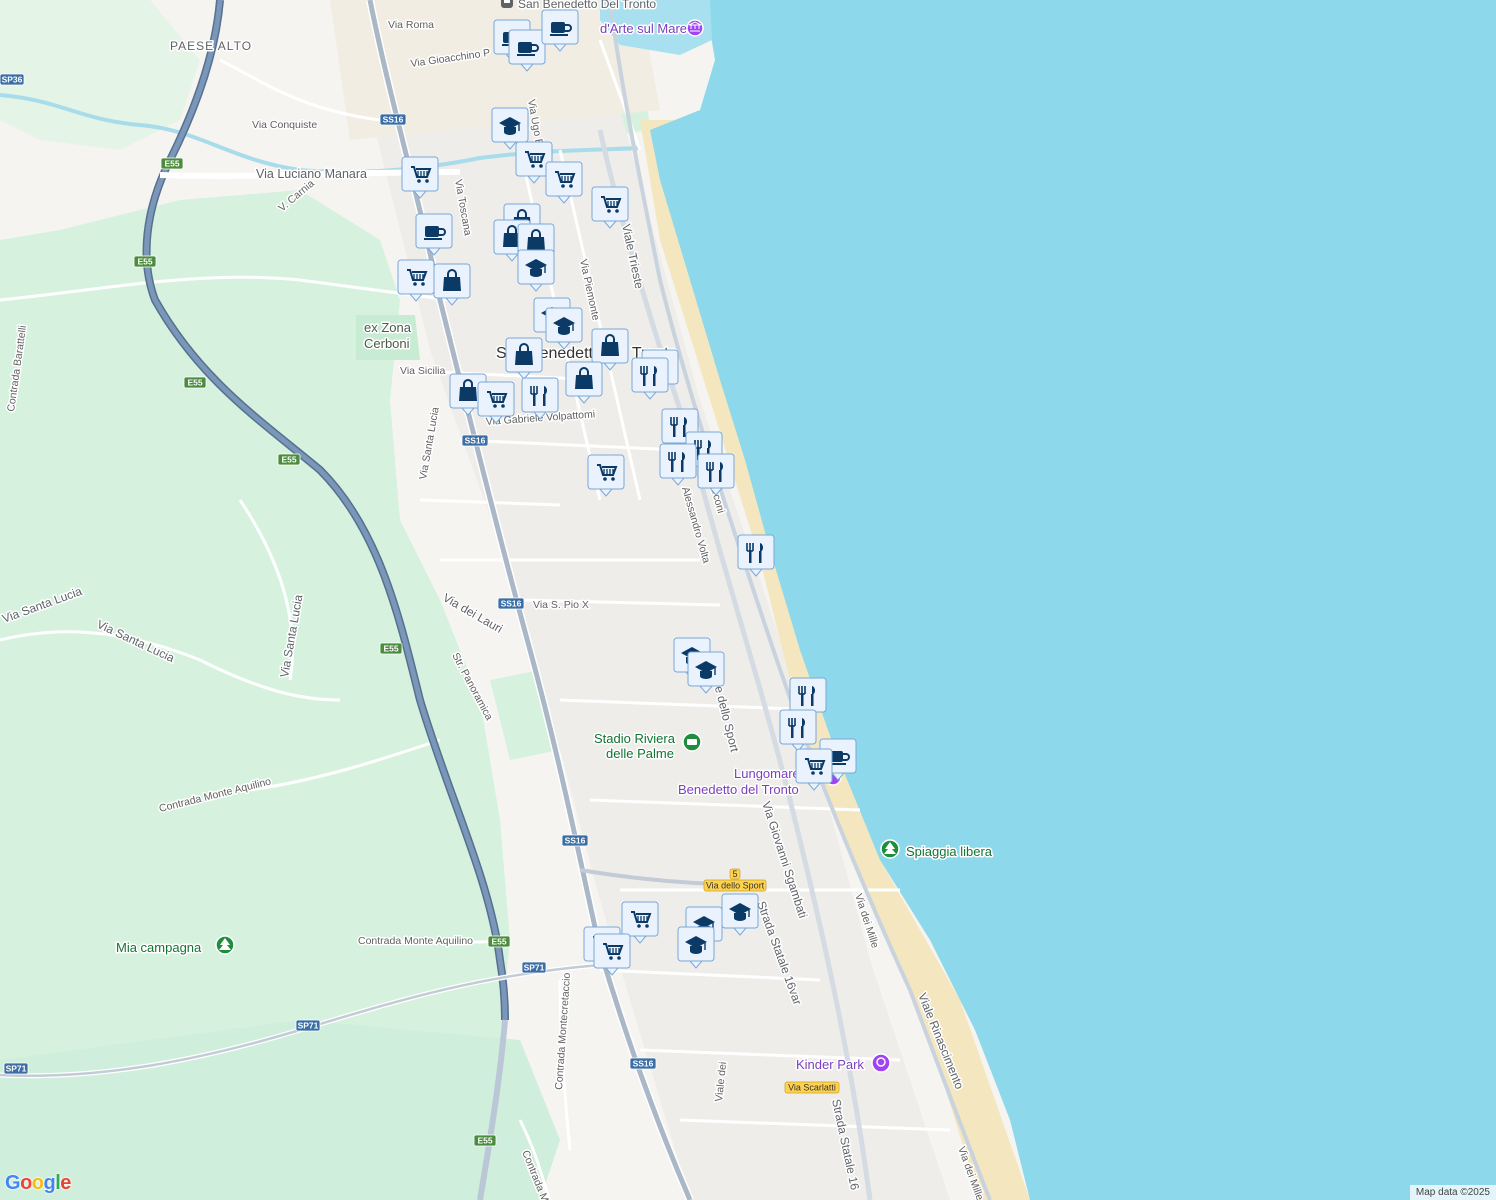  I want to click on label-stadio-line2: delle Palme, so click(640, 753).